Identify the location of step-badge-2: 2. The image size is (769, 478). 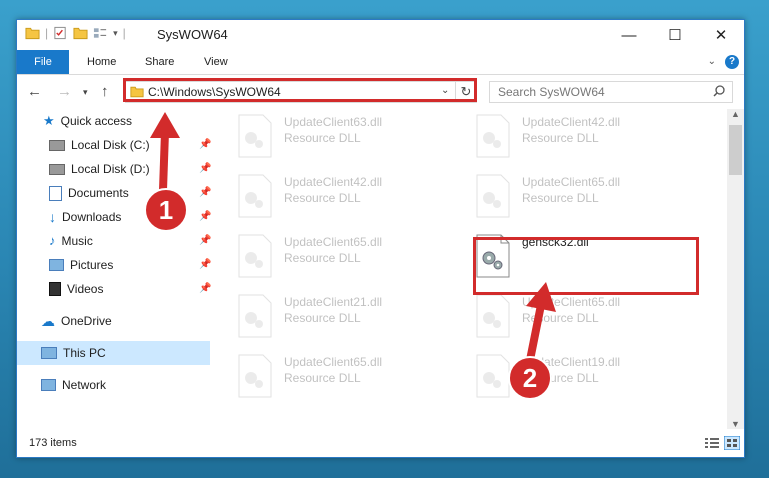
(530, 378).